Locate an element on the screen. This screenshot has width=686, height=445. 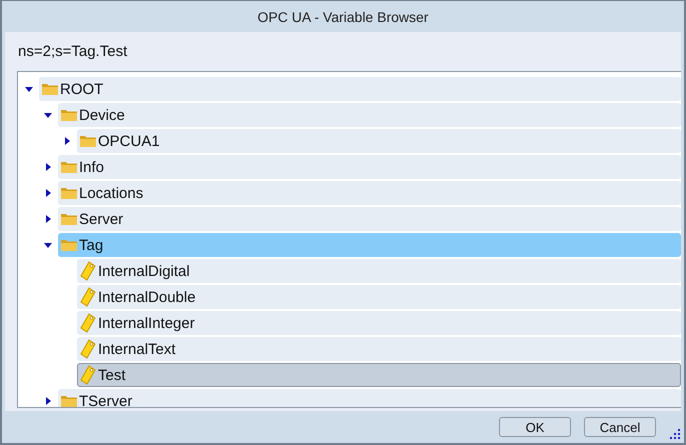
tree-item: OPCUA1 is located at coordinates (379, 141).